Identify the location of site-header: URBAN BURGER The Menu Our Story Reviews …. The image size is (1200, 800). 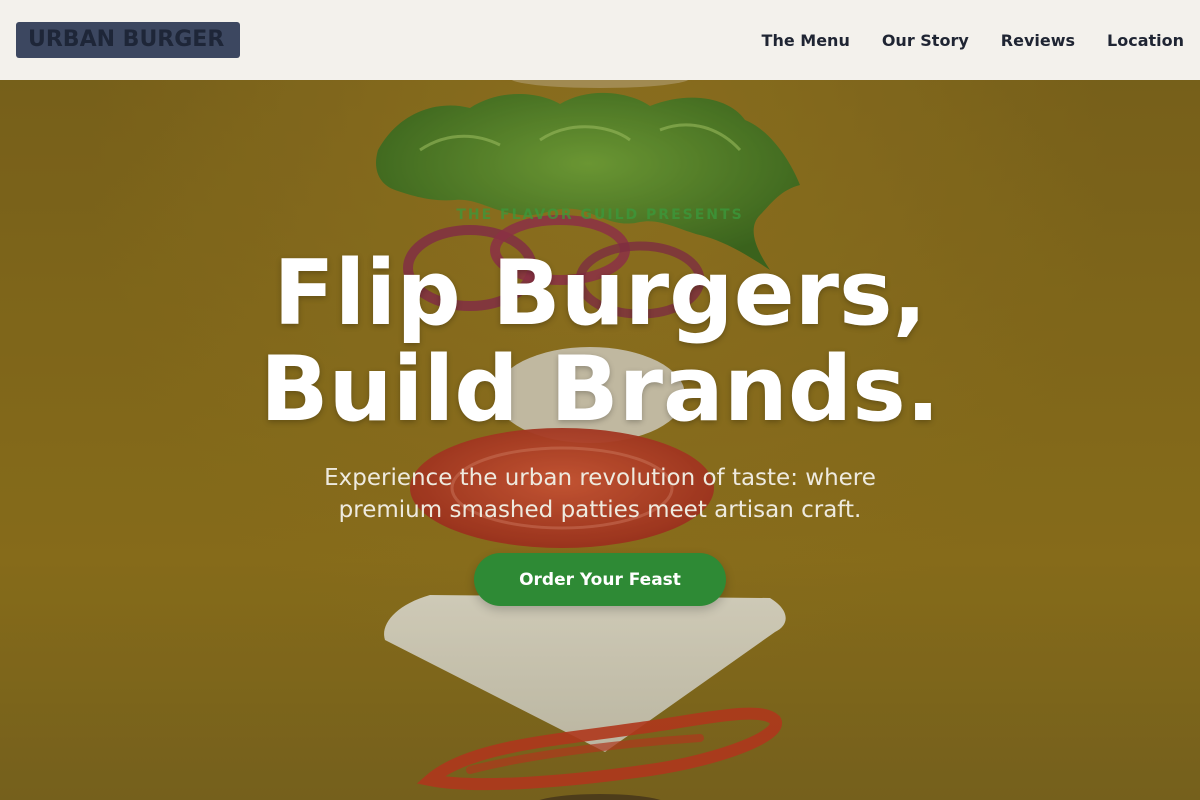
(600, 40).